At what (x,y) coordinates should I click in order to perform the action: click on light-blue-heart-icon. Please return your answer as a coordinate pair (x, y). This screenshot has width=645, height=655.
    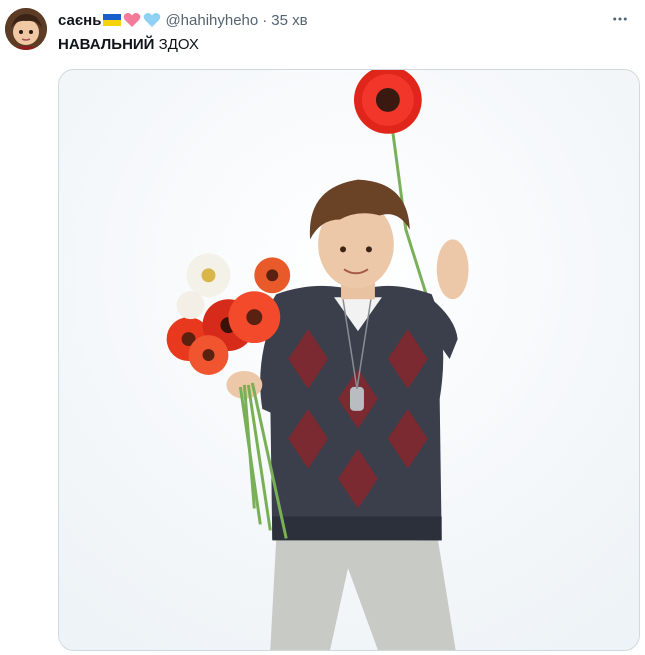
    Looking at the image, I should click on (152, 20).